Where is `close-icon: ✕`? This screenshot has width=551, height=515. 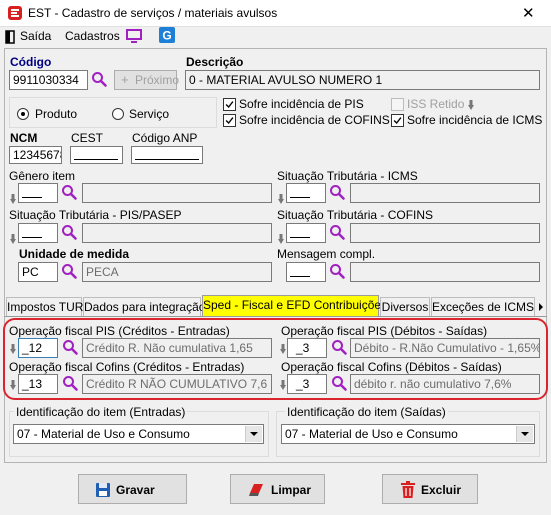
close-icon: ✕ is located at coordinates (528, 13).